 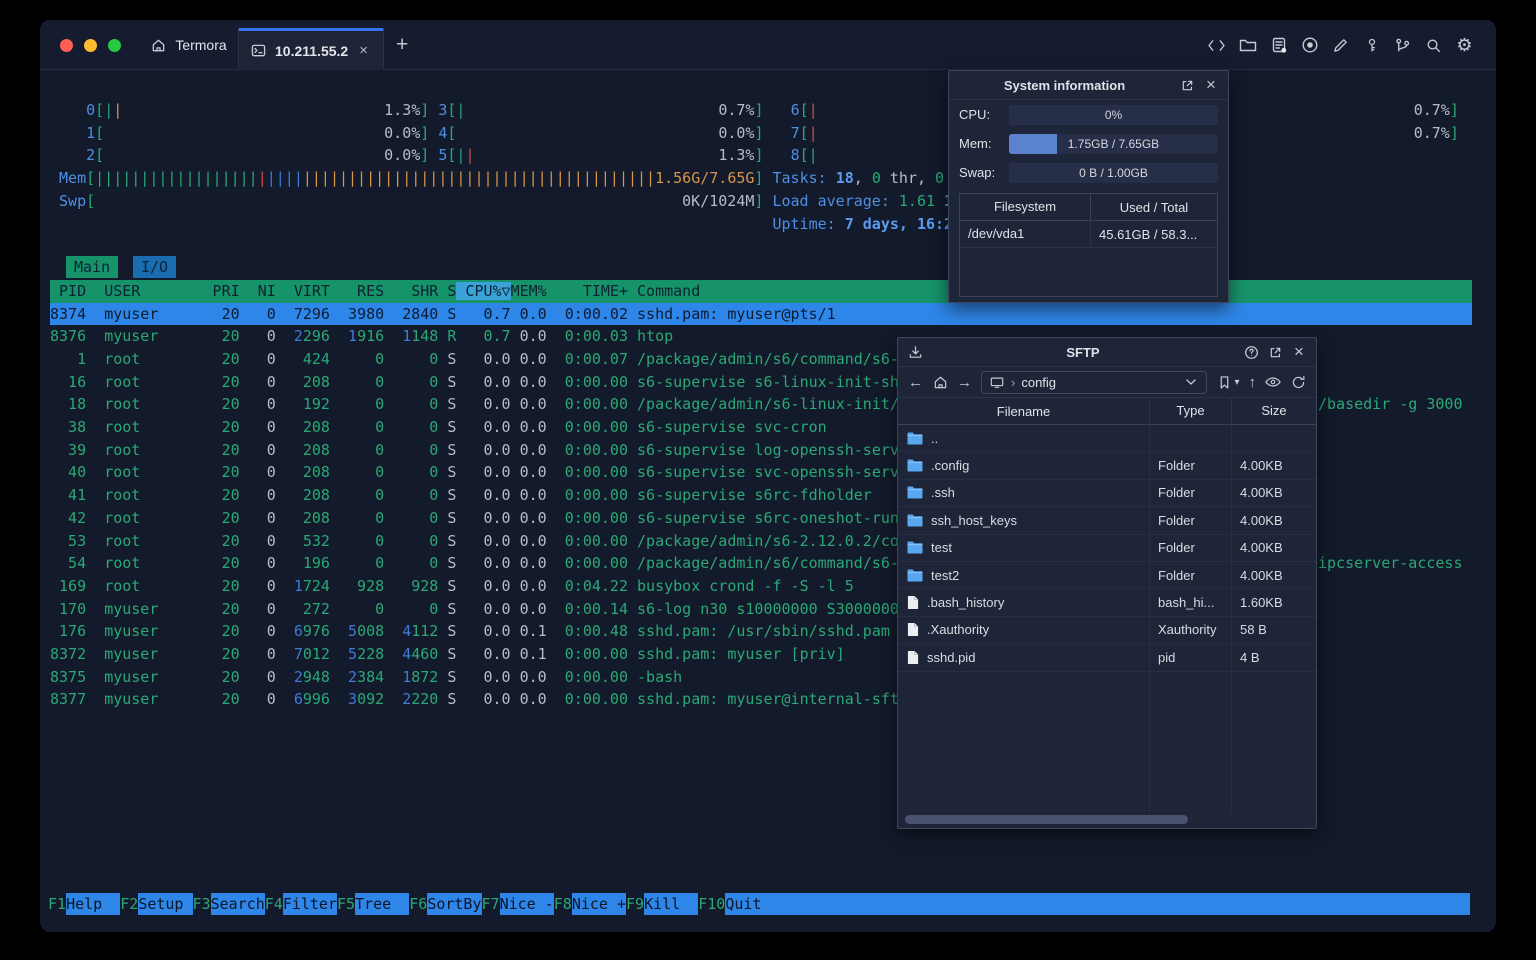 I want to click on column-divider, so click(x=1149, y=742).